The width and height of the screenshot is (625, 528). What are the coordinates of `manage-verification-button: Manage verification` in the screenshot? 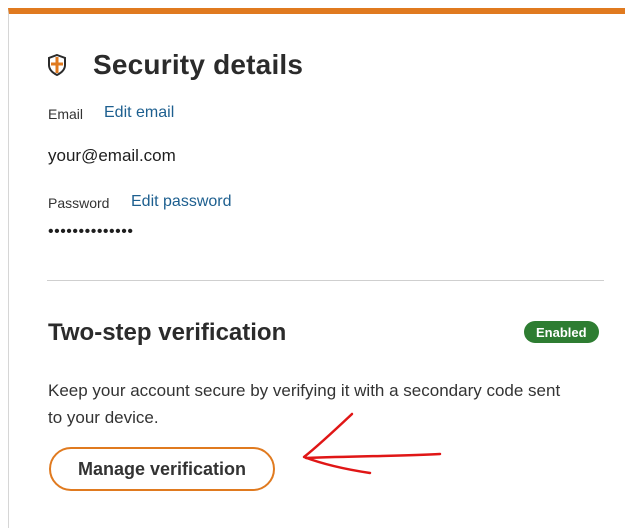 It's located at (162, 469).